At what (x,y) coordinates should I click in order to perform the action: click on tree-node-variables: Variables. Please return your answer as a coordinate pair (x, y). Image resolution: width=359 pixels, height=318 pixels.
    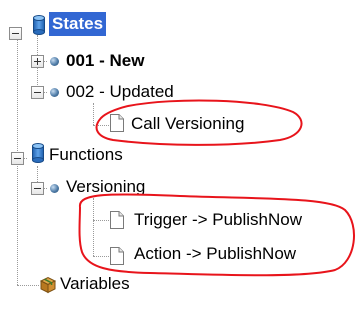
    Looking at the image, I should click on (95, 284).